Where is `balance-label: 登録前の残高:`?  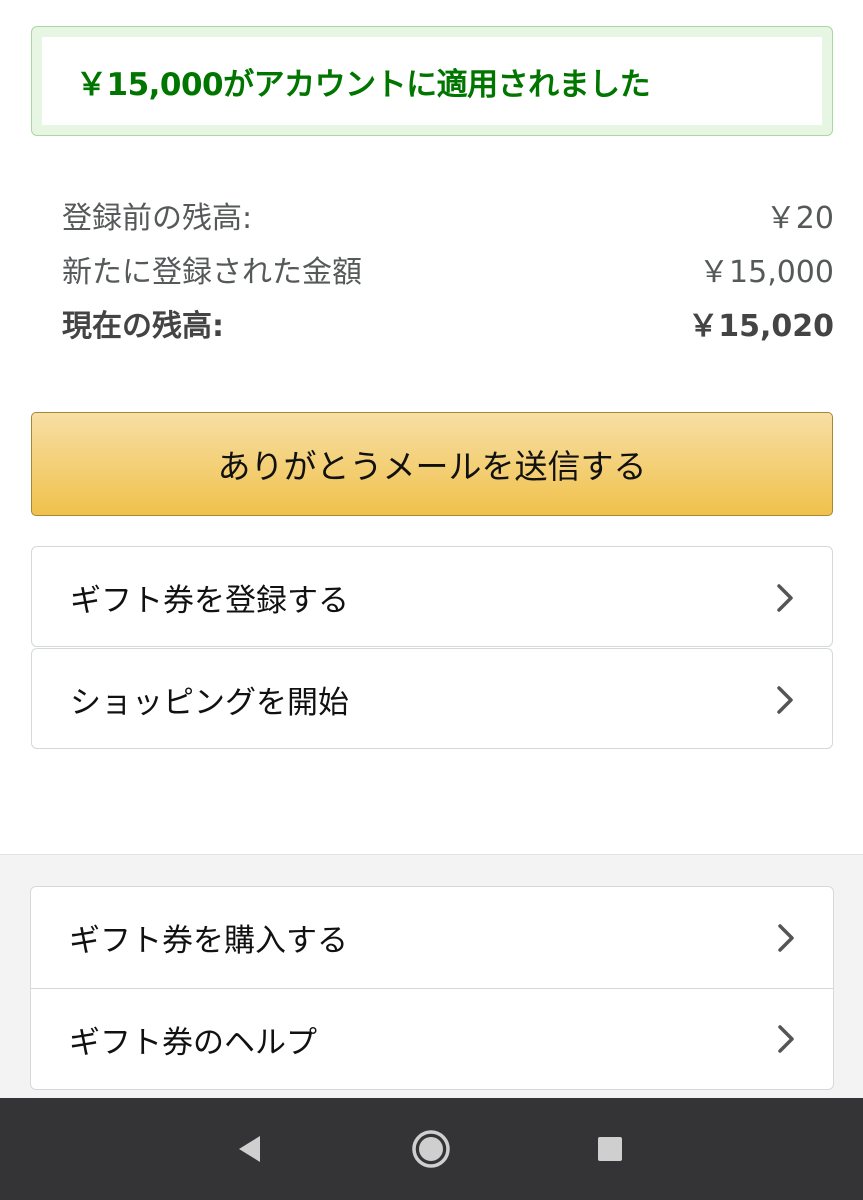 balance-label: 登録前の残高: is located at coordinates (157, 218).